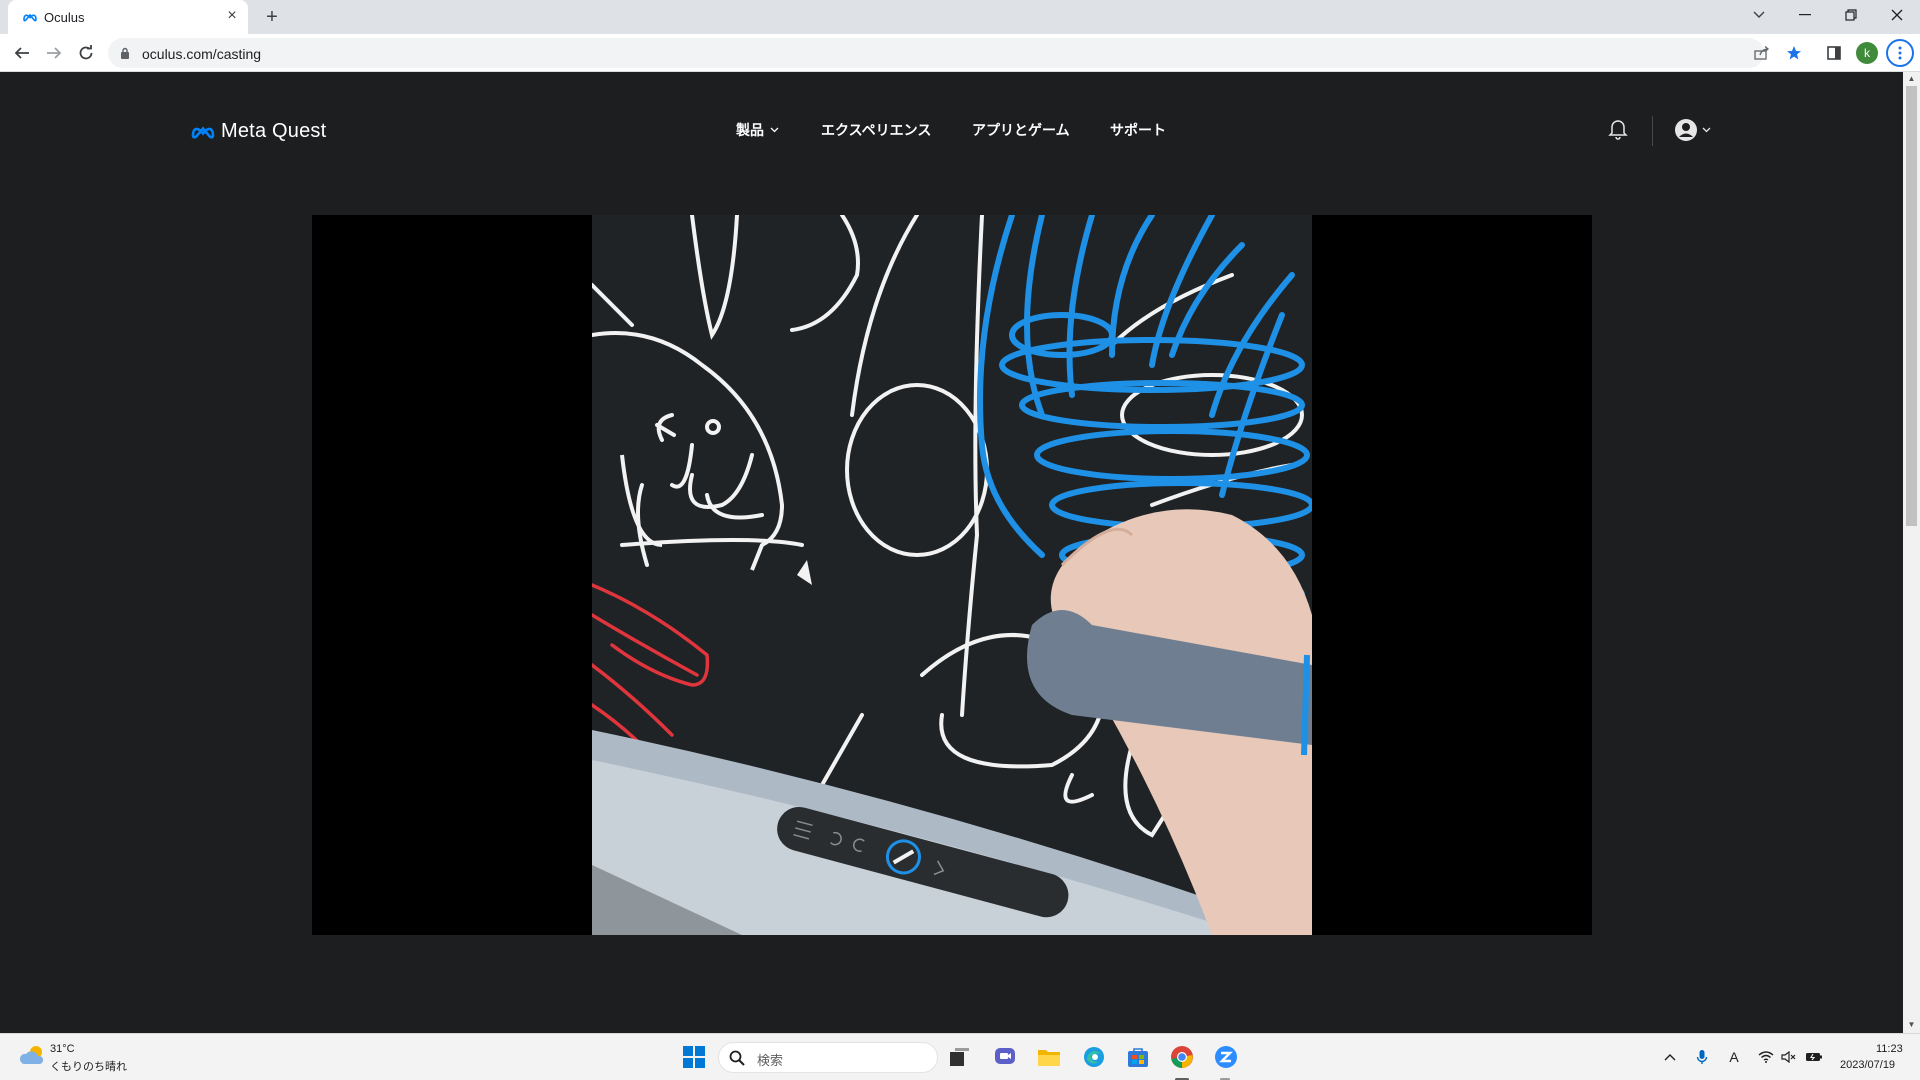 The height and width of the screenshot is (1080, 1920). Describe the element at coordinates (1851, 15) in the screenshot. I see `restore-button` at that location.